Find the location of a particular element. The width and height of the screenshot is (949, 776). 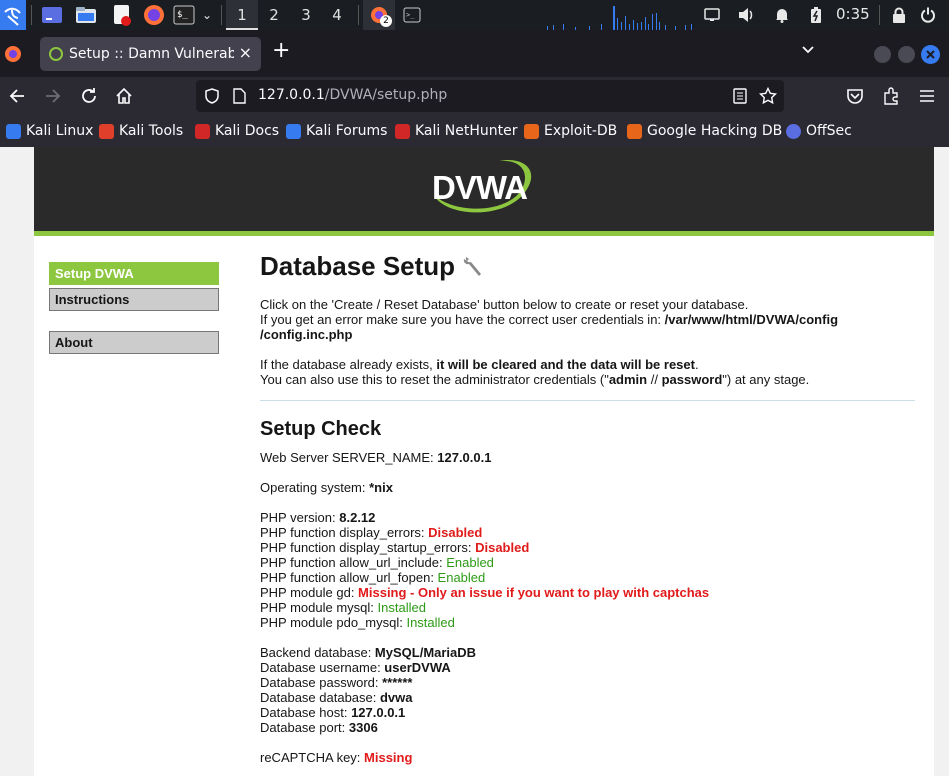

svg-text: DVWA is located at coordinates (479, 187).